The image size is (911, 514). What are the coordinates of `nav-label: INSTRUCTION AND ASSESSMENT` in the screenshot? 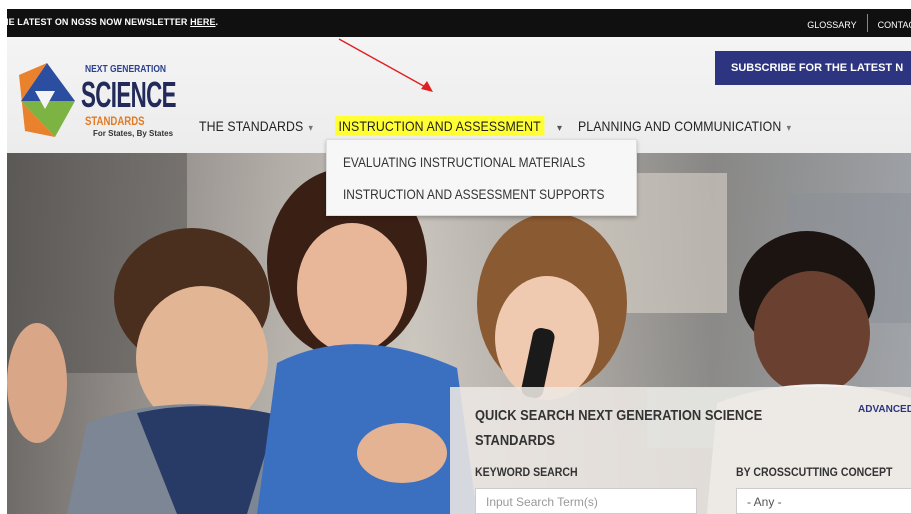 It's located at (439, 126).